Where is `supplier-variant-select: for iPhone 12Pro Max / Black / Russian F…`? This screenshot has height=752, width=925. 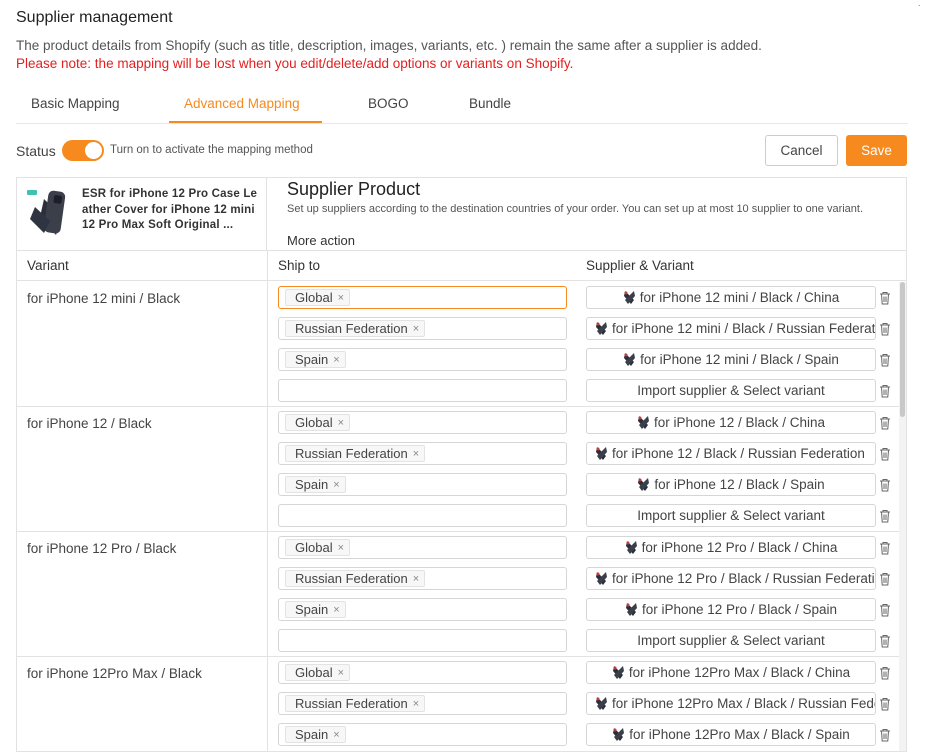
supplier-variant-select: for iPhone 12Pro Max / Black / Russian F… is located at coordinates (731, 703).